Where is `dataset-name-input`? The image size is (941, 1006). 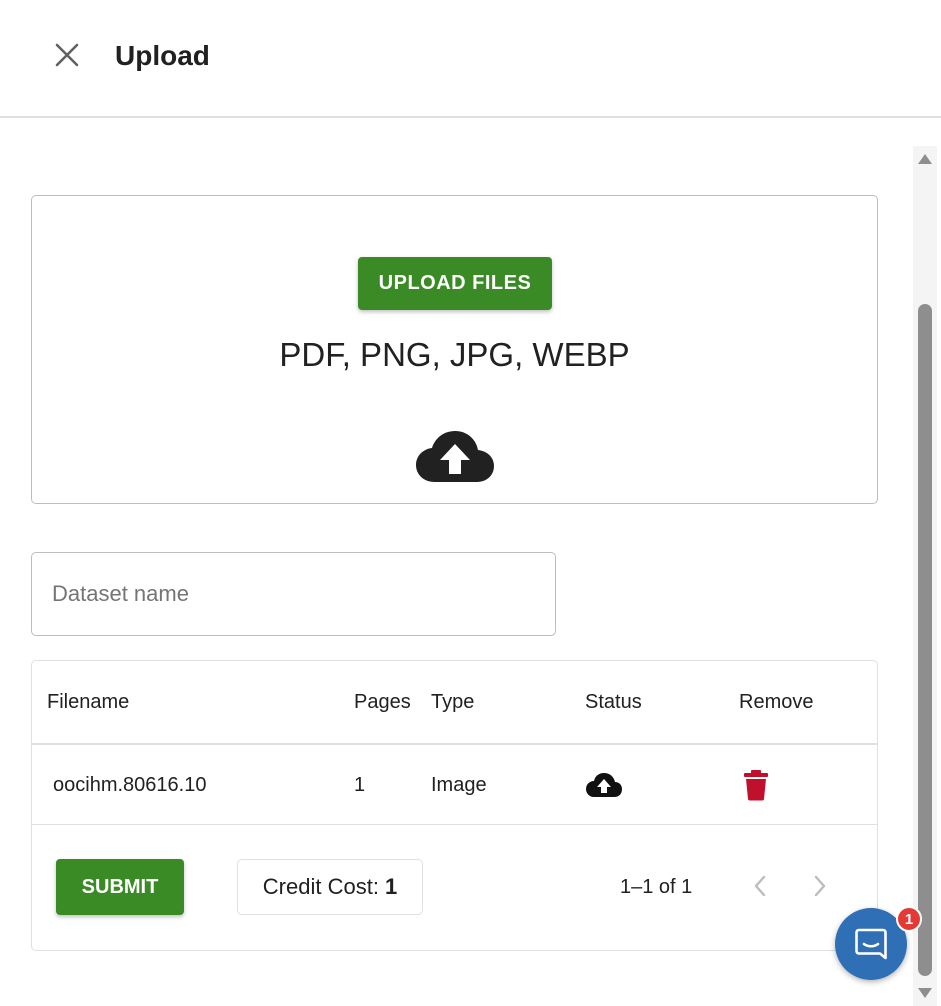 dataset-name-input is located at coordinates (293, 594).